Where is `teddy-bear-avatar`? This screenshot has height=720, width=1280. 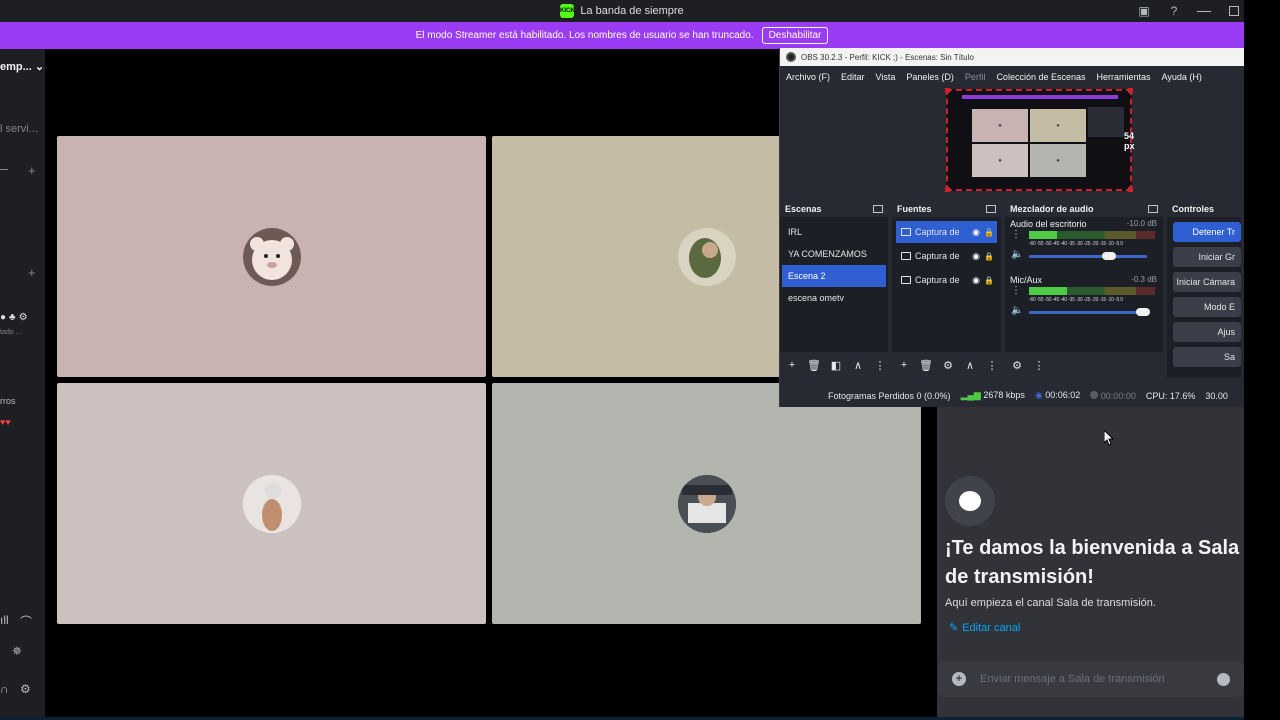
teddy-bear-avatar is located at coordinates (271, 256).